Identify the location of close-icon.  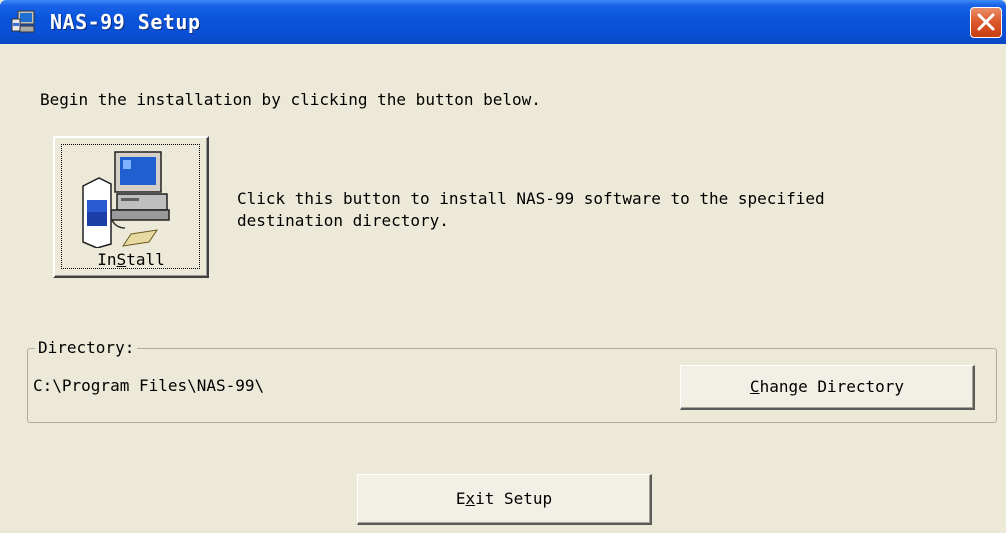
(986, 22).